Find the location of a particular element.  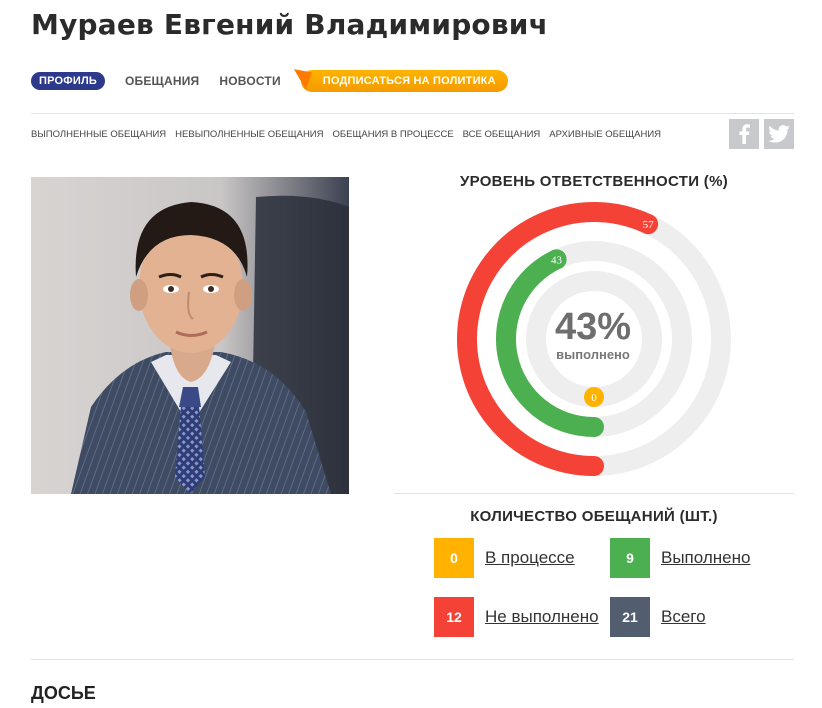

stat-fulfilled: 9 Выполнено is located at coordinates (680, 558).